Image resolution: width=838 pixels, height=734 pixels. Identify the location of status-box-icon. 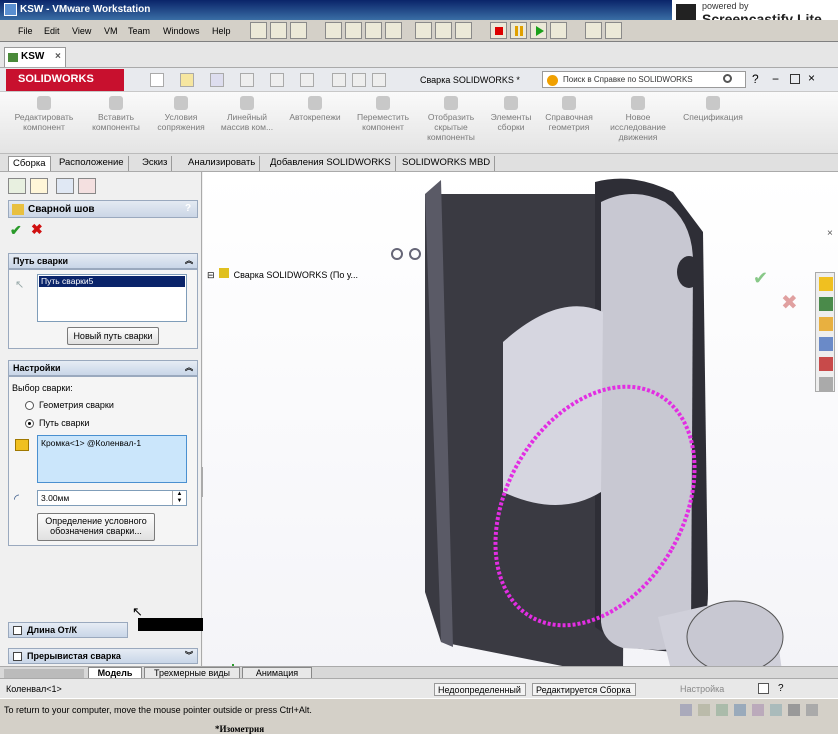
(763, 688).